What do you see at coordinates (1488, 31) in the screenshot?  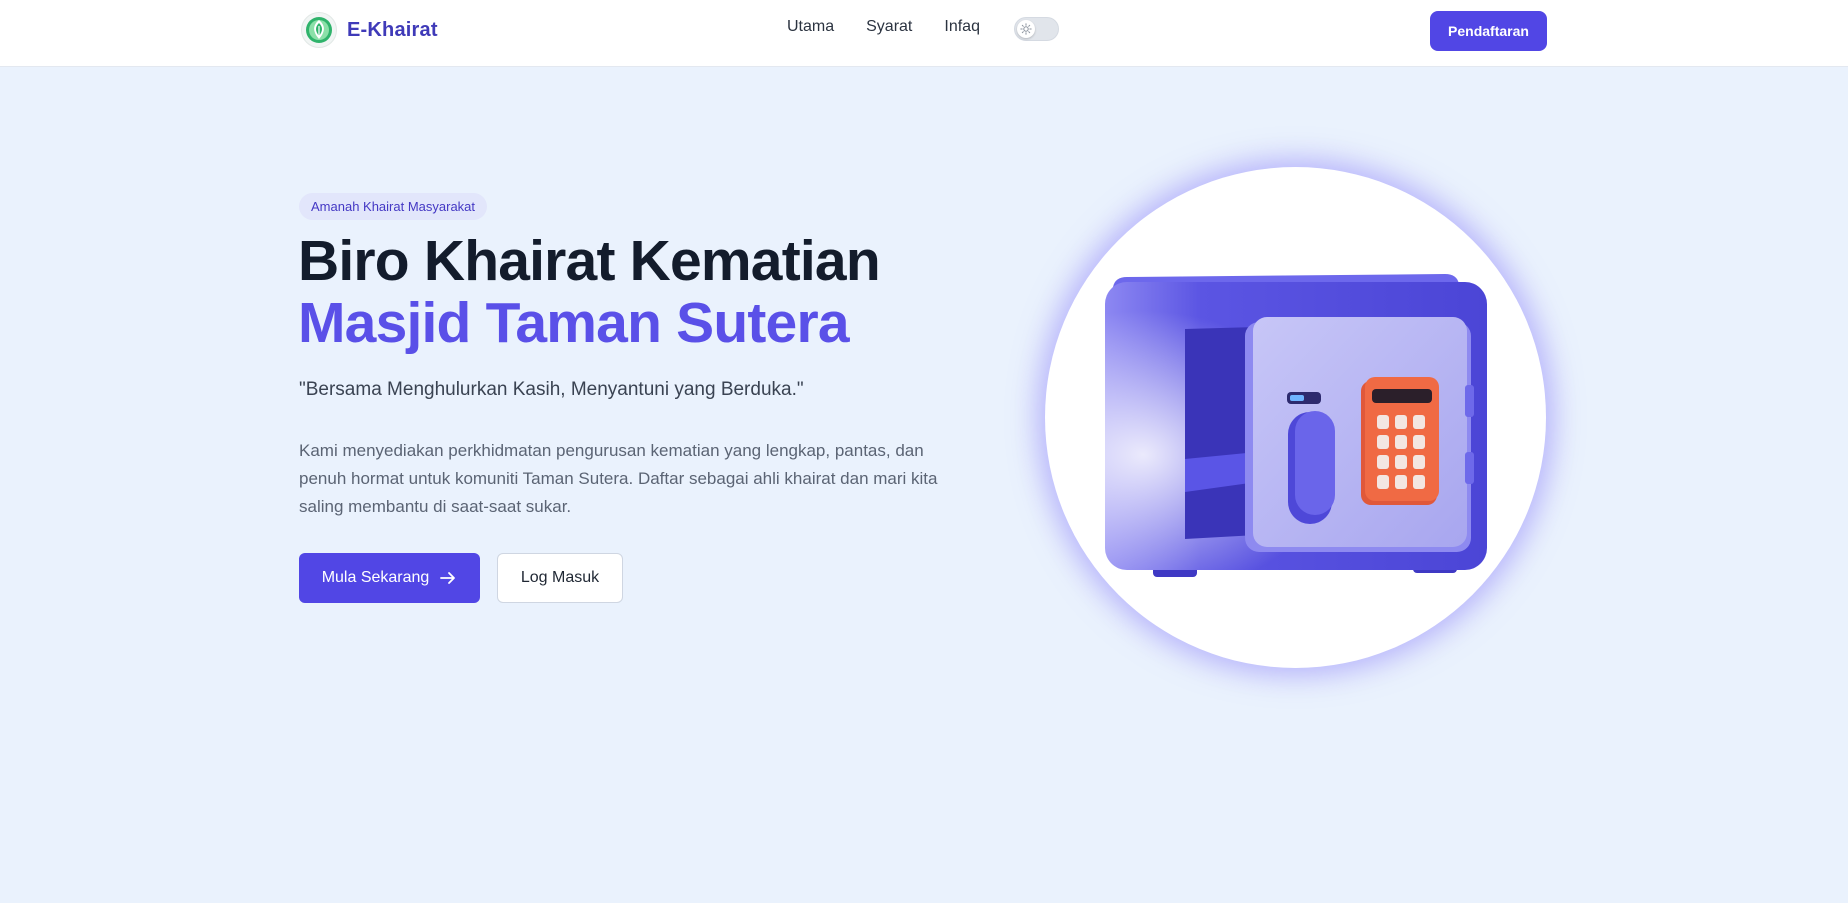 I see `register-button: Pendaftaran` at bounding box center [1488, 31].